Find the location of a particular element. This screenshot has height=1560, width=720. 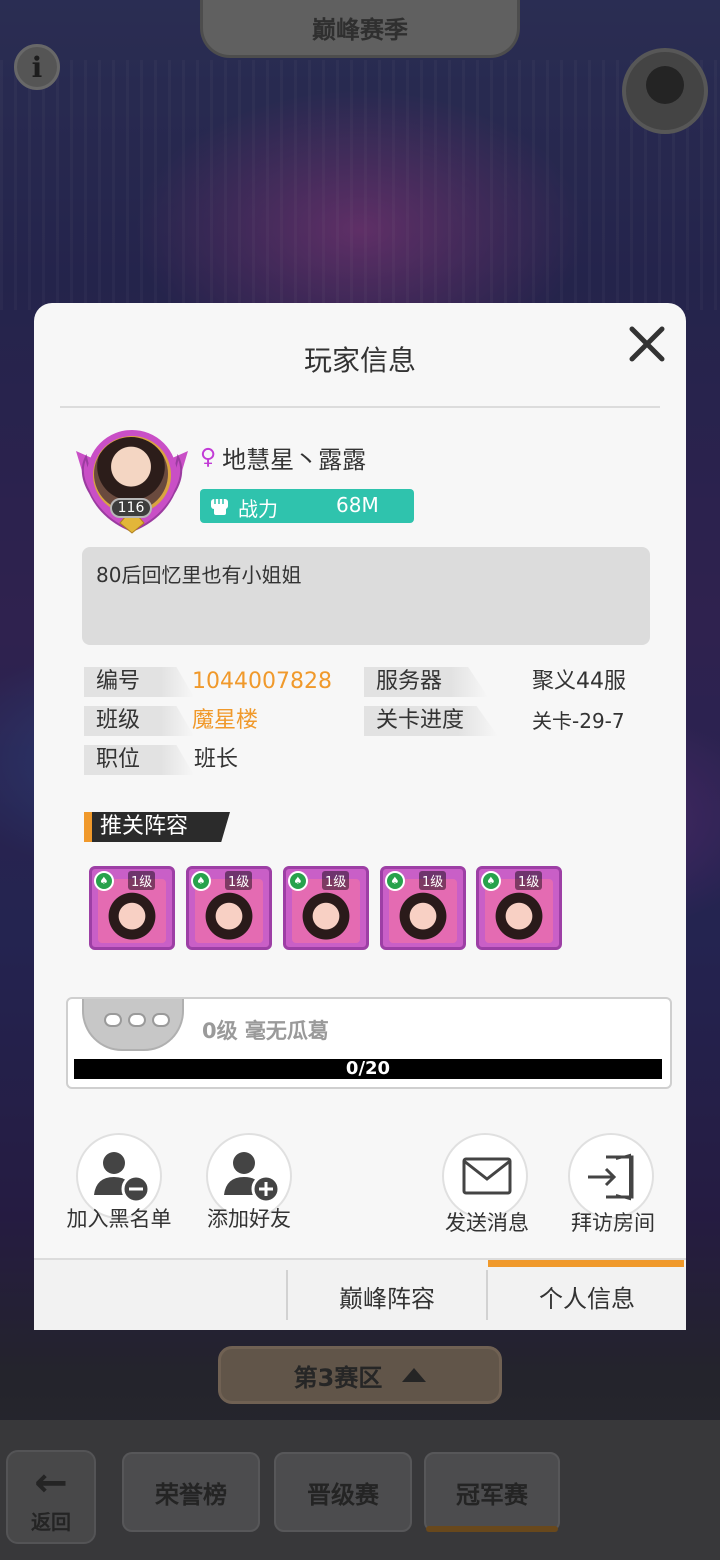

dialog-title: 玩家信息 is located at coordinates (359, 360).